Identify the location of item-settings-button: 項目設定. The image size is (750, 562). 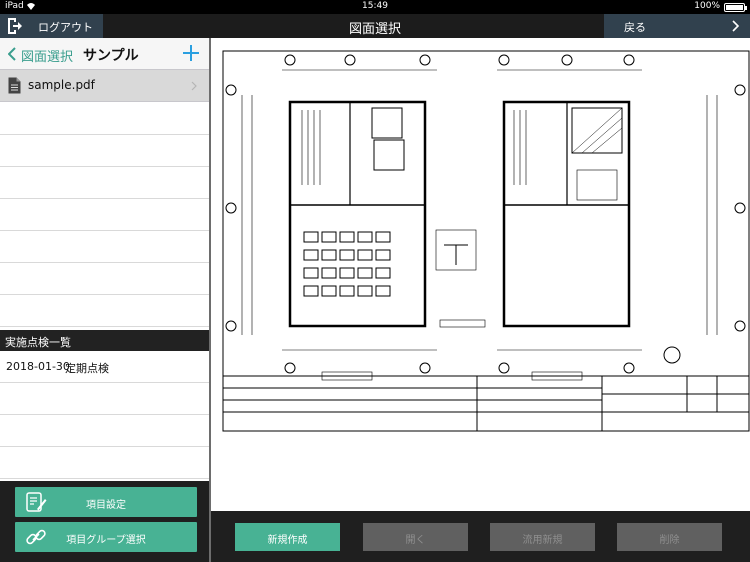
(106, 502).